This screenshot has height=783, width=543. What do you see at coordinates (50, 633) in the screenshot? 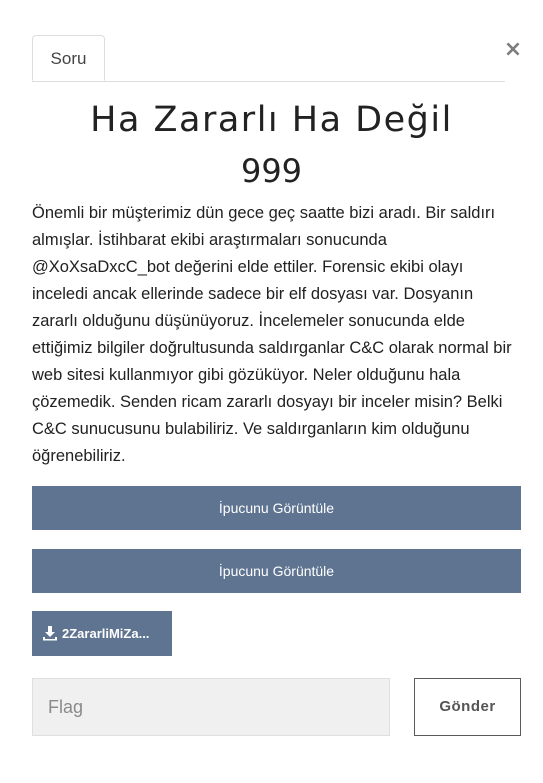
I see `download-icon` at bounding box center [50, 633].